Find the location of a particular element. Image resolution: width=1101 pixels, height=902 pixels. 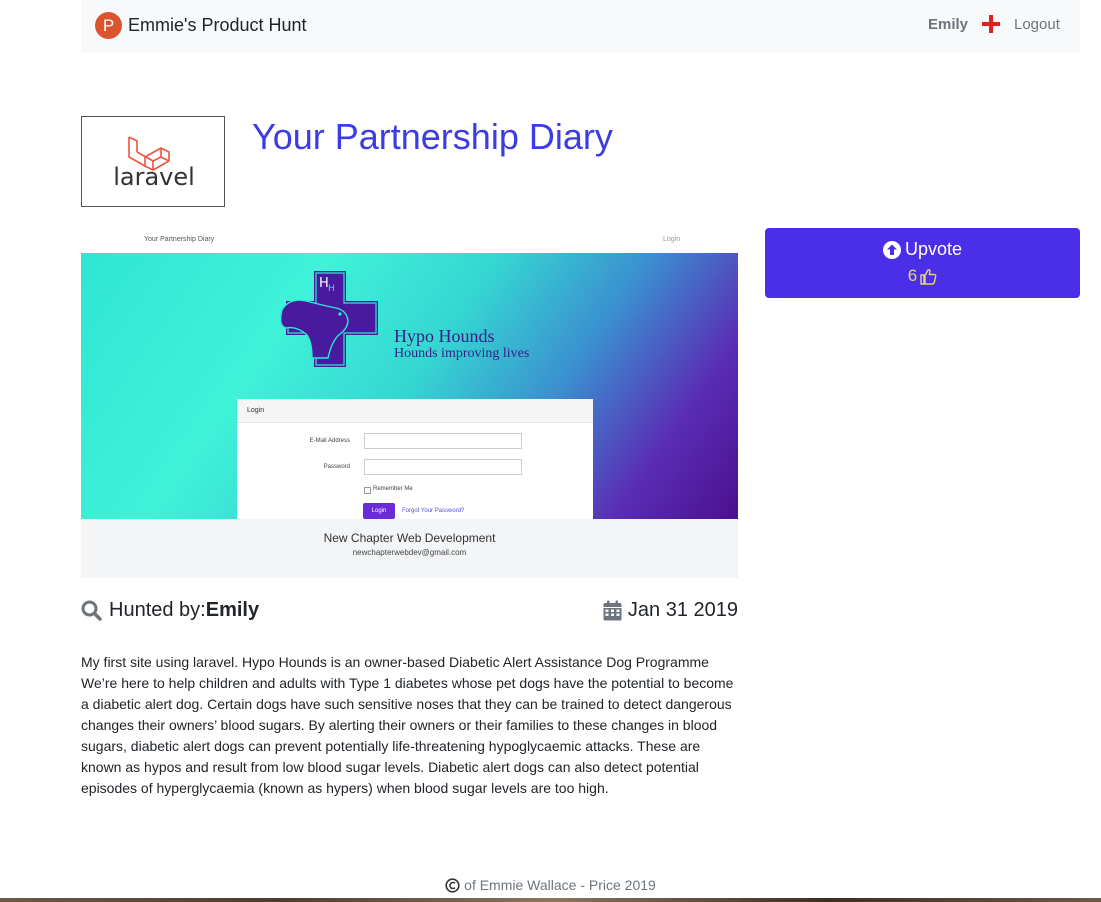

launch-date-text: Jan 31 2019 is located at coordinates (682, 610).